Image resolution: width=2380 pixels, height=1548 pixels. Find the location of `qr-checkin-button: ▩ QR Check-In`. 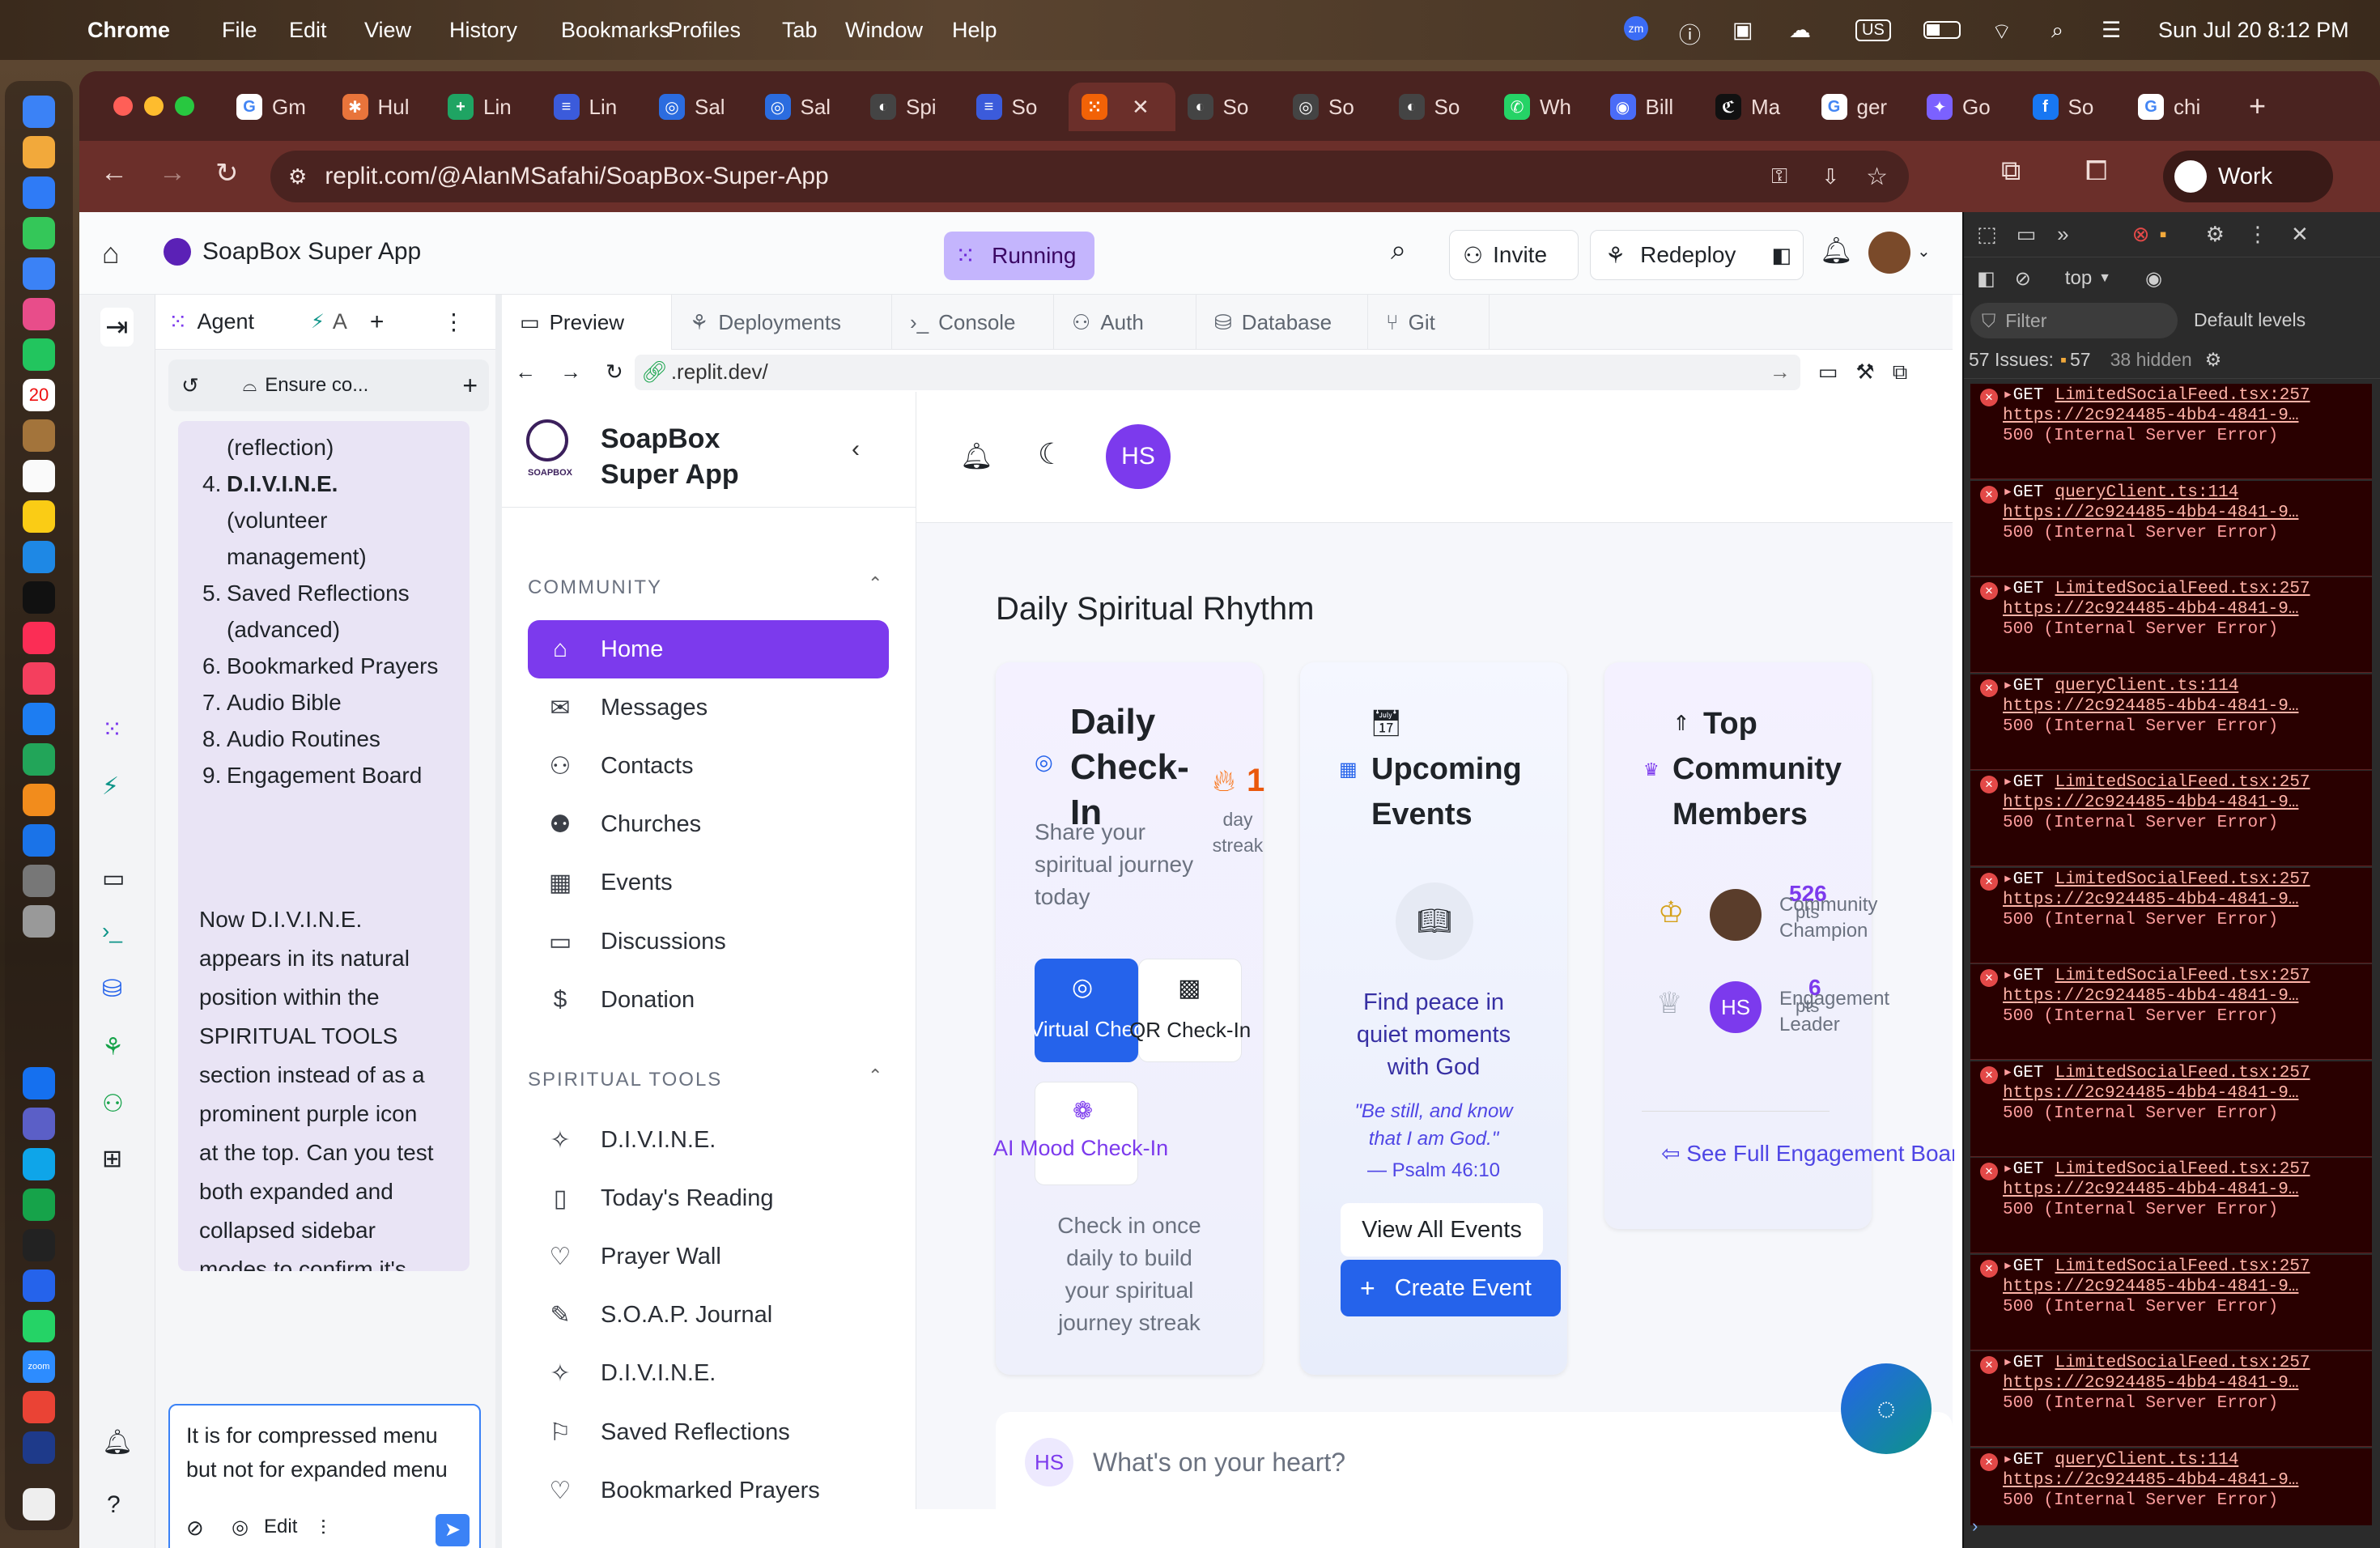

qr-checkin-button: ▩ QR Check-In is located at coordinates (1190, 1010).